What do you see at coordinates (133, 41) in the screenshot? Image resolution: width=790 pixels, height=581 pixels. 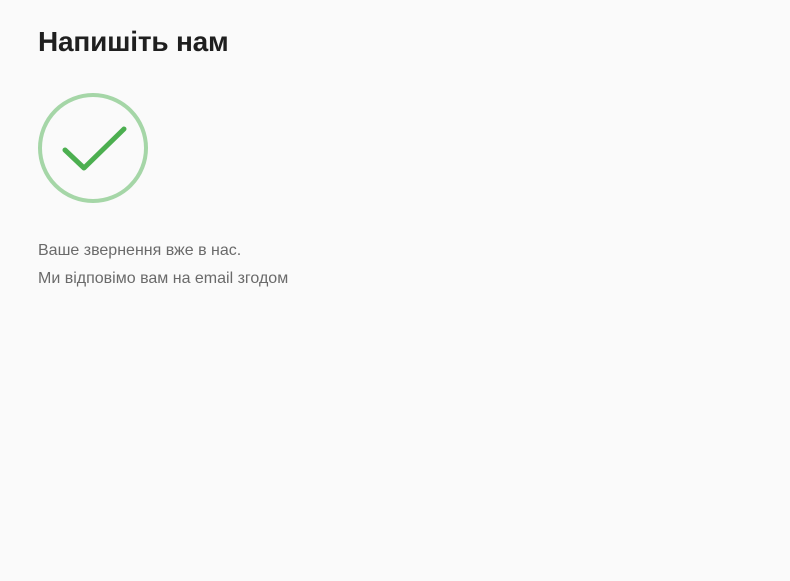 I see `page-title: Напишіть нам` at bounding box center [133, 41].